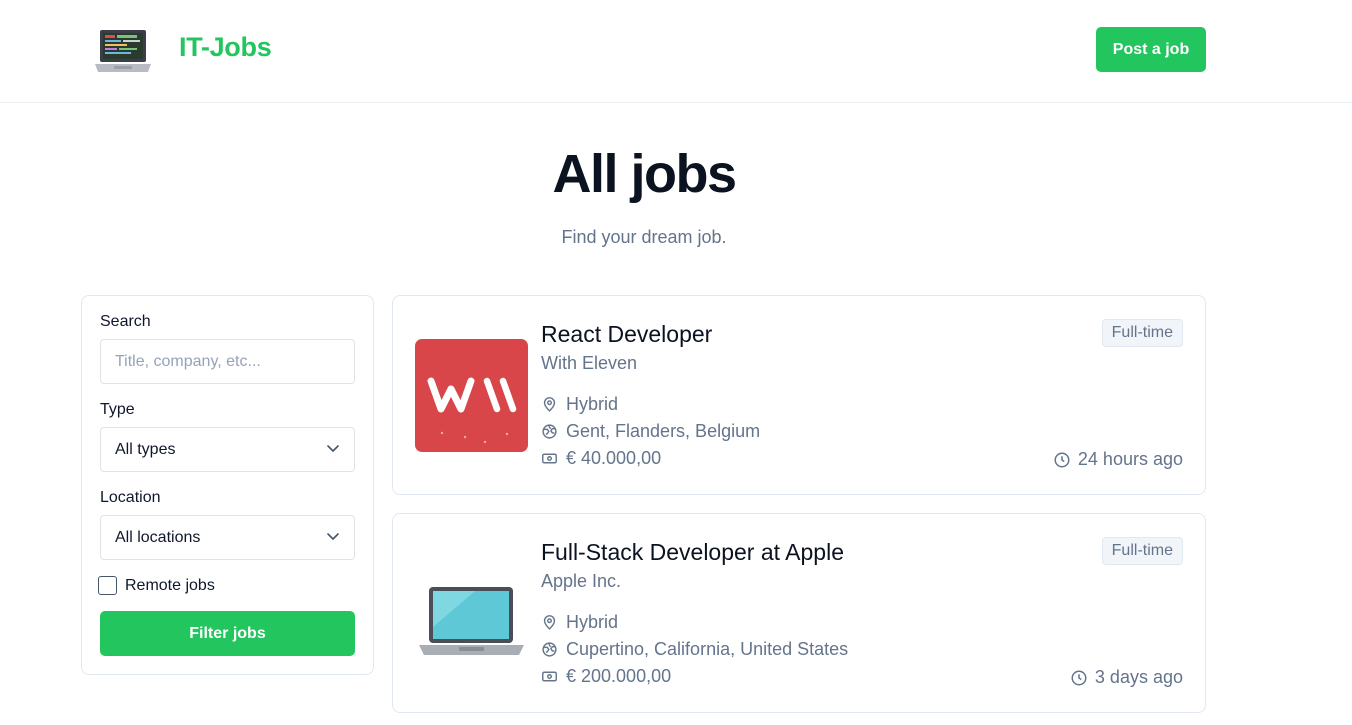 The image size is (1352, 725). Describe the element at coordinates (123, 51) in the screenshot. I see `laptop-logo-icon` at that location.